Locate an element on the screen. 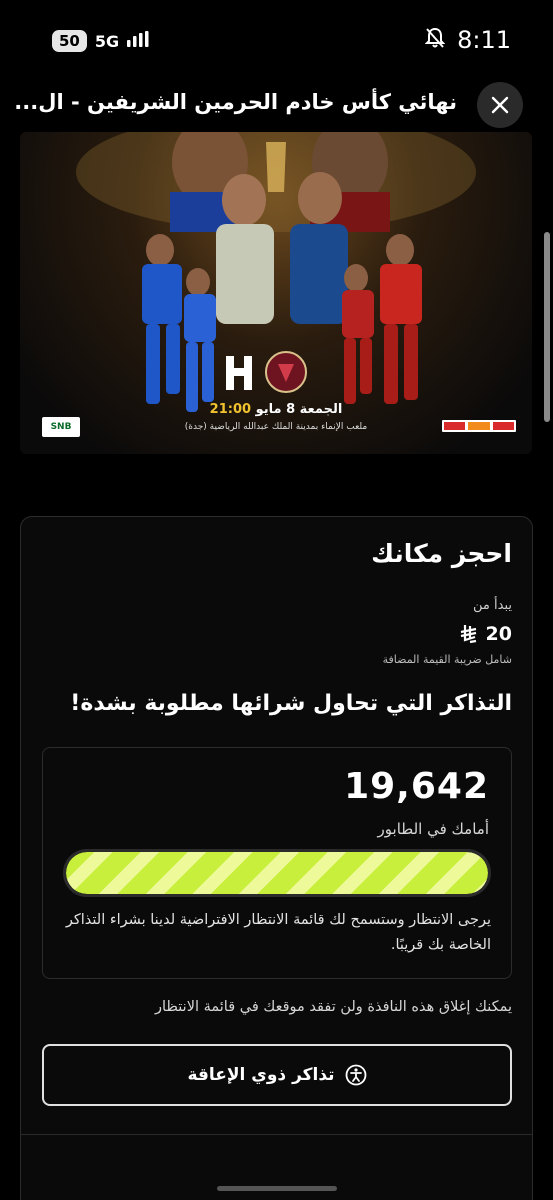 Image resolution: width=553 pixels, height=1200 pixels. sponsor-logos is located at coordinates (479, 426).